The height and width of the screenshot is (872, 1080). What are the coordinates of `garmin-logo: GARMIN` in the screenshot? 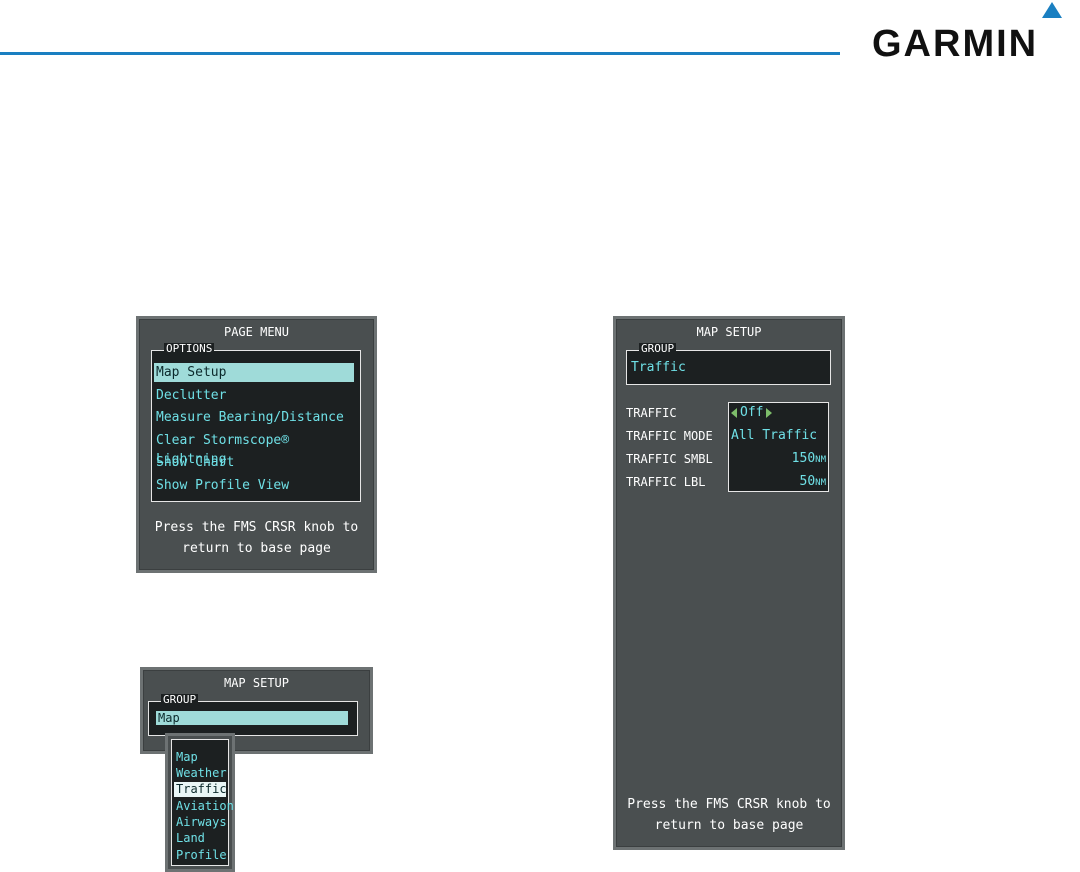 It's located at (972, 33).